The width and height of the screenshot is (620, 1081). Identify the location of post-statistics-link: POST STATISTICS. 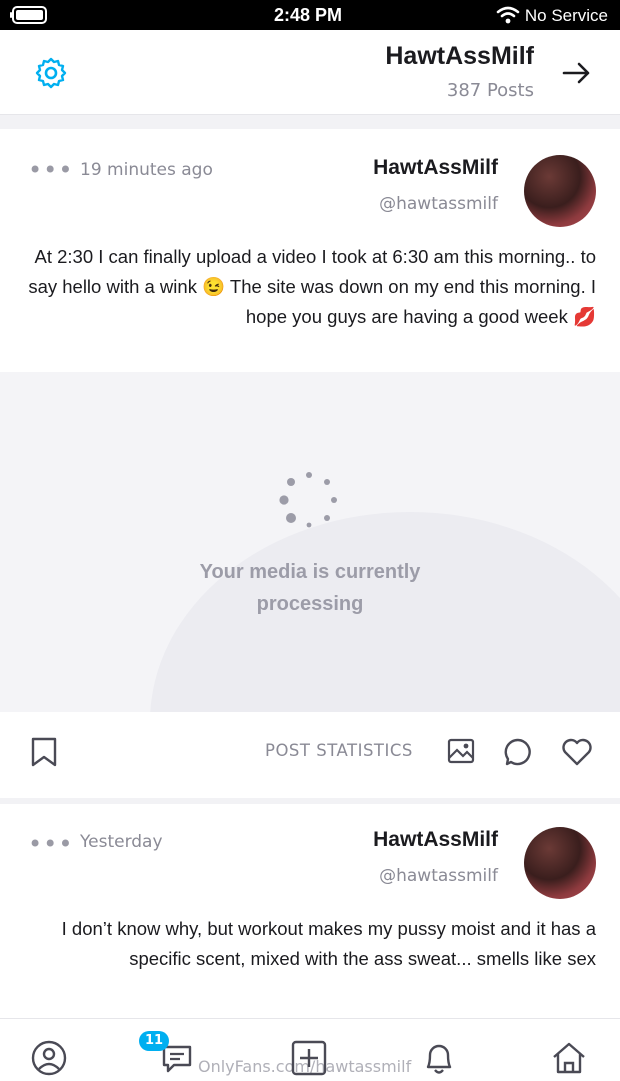
(339, 750).